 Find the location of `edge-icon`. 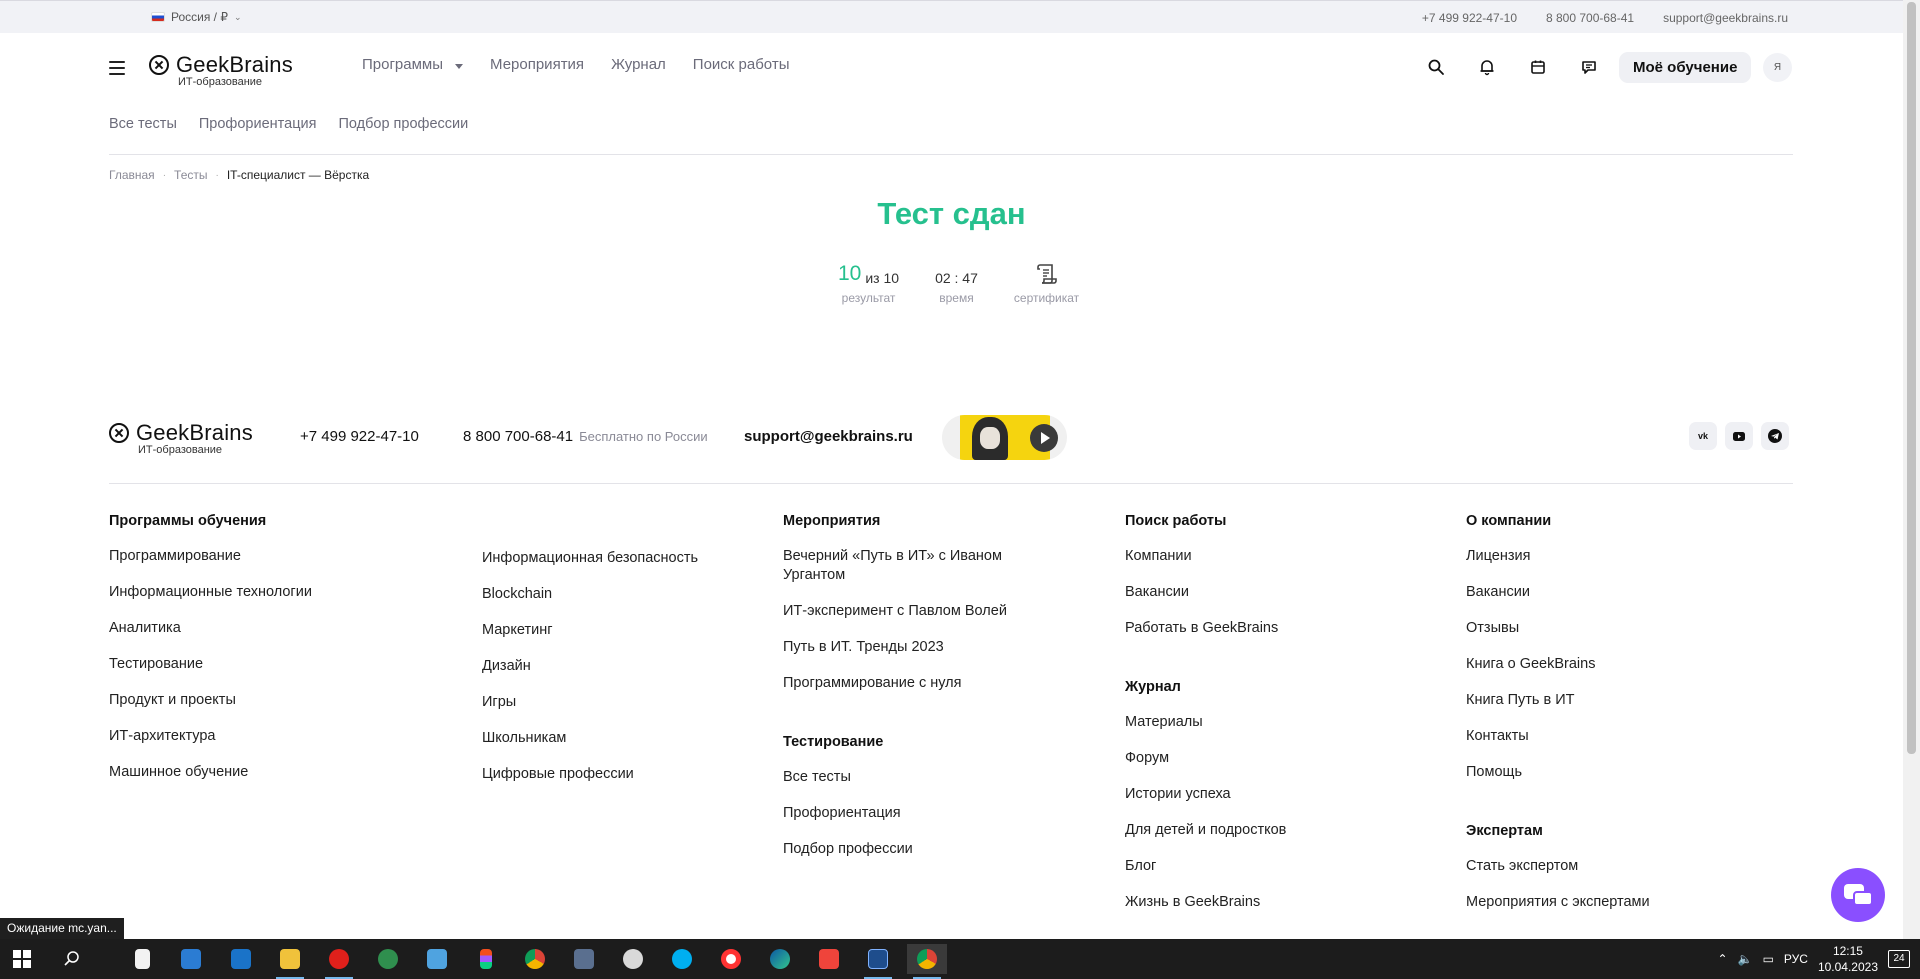

edge-icon is located at coordinates (780, 959).